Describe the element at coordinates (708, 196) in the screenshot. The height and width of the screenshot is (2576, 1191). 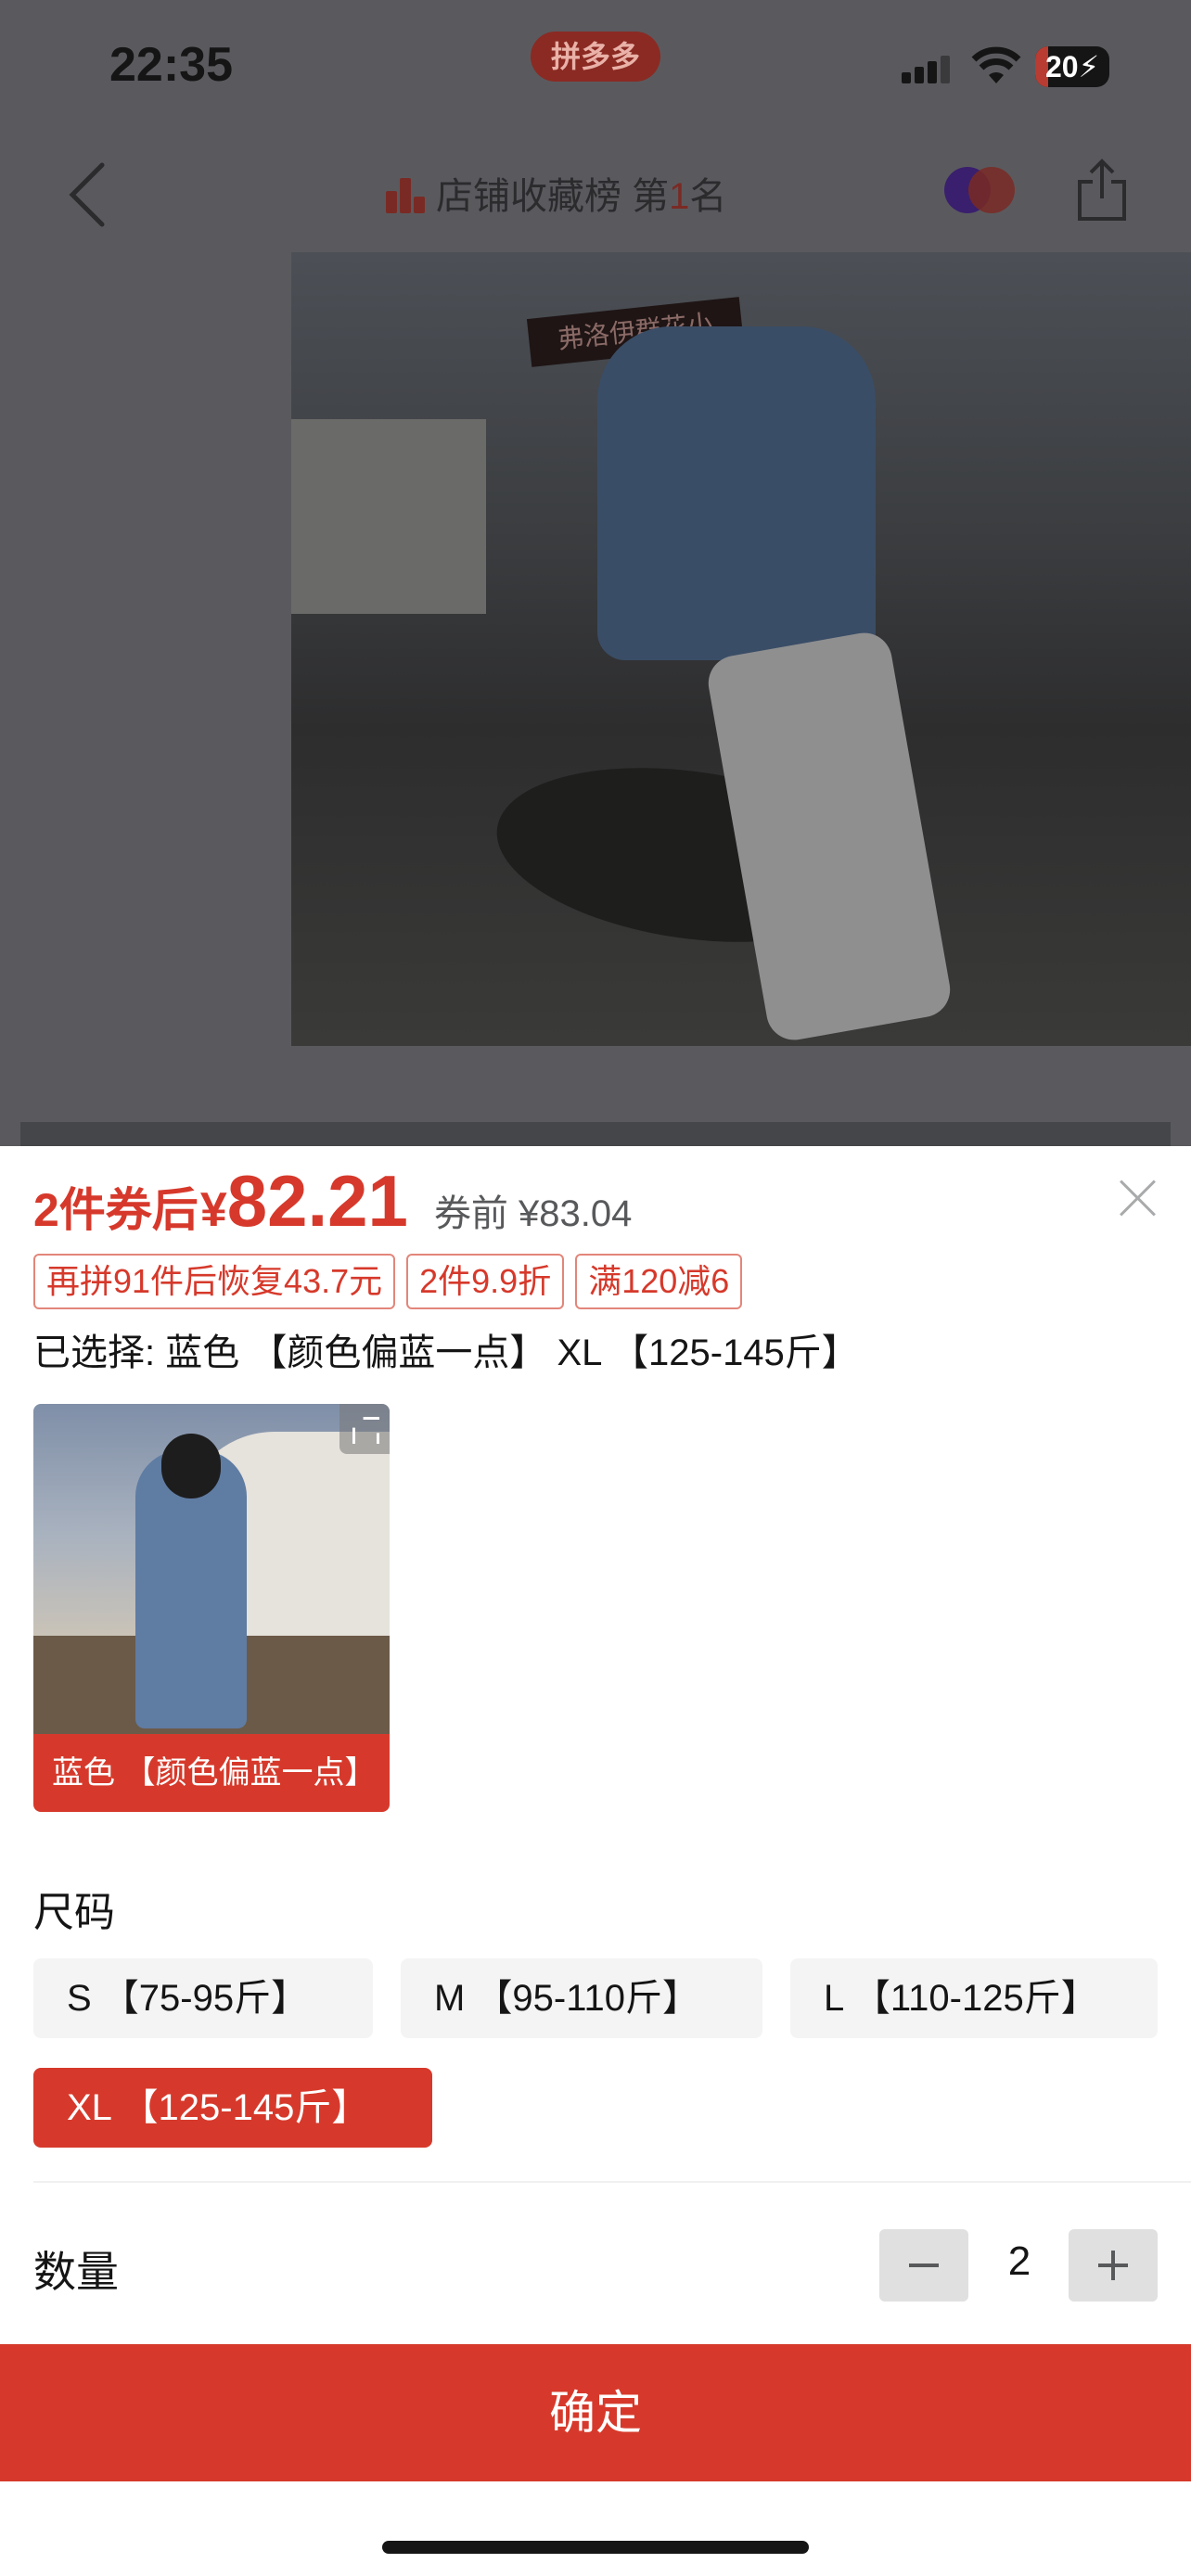
I see `rank-suffix: 名` at that location.